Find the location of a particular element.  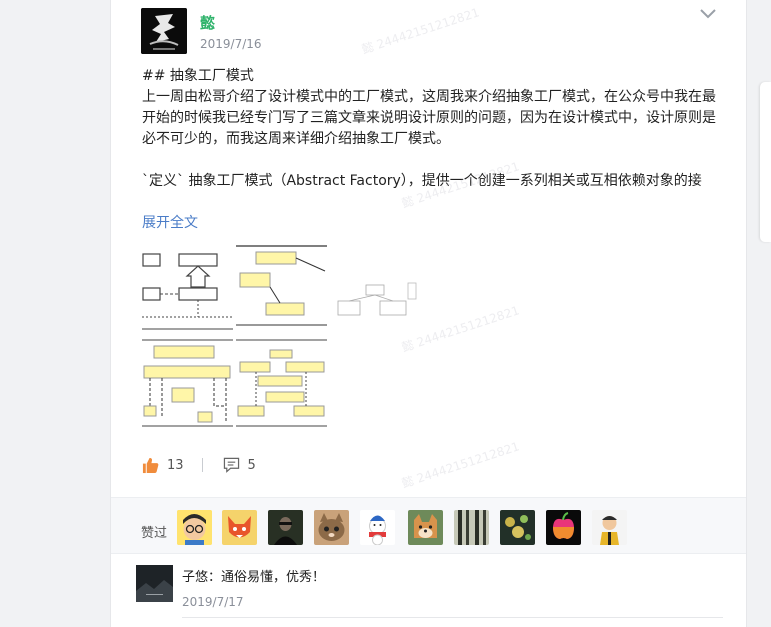

like-button: 13 is located at coordinates (163, 465).